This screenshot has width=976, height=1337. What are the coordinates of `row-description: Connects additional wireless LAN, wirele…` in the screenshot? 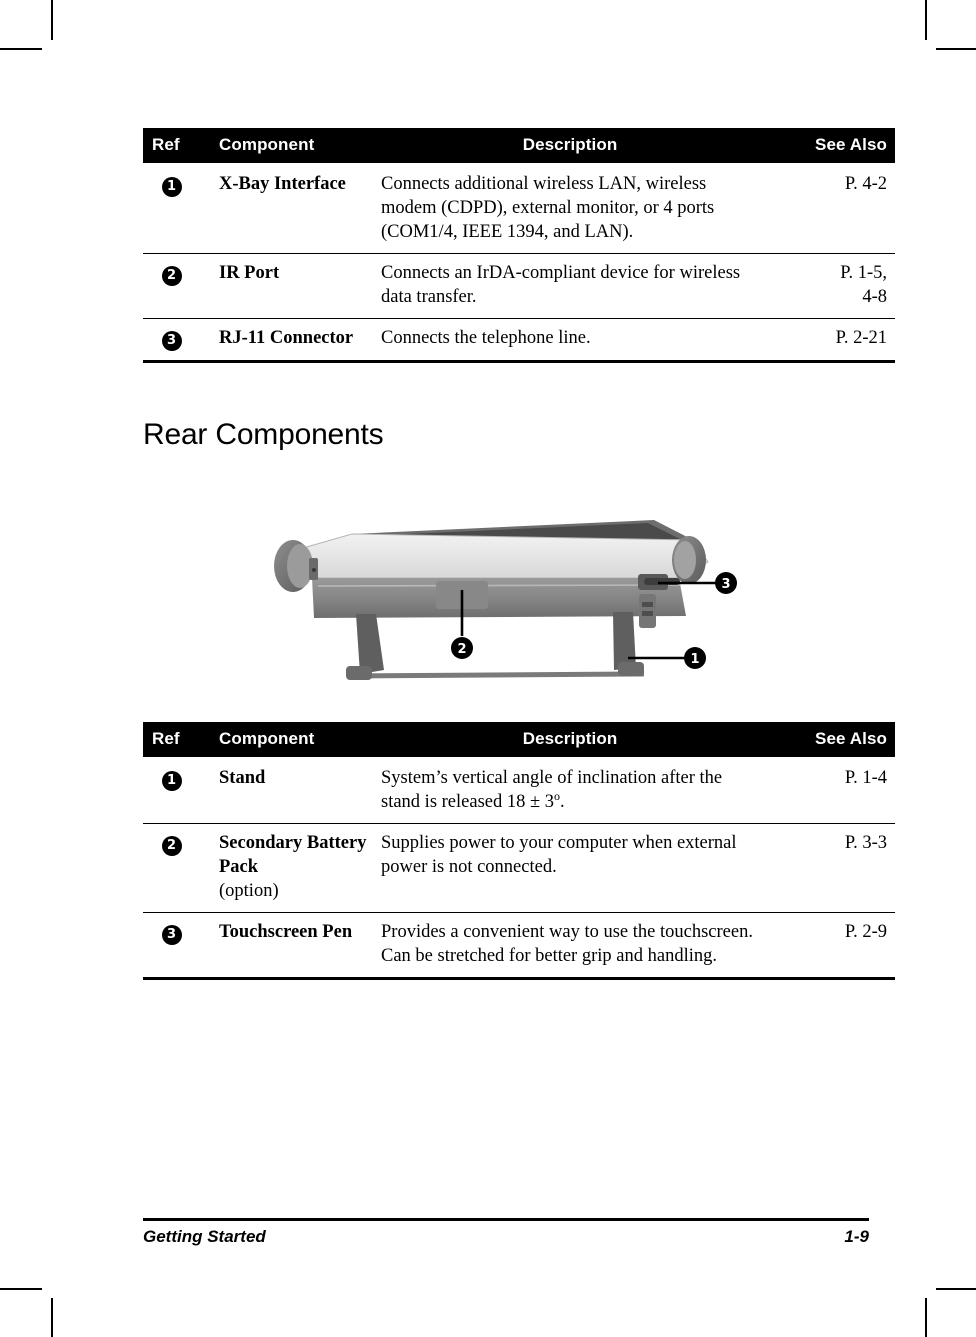 It's located at (548, 208).